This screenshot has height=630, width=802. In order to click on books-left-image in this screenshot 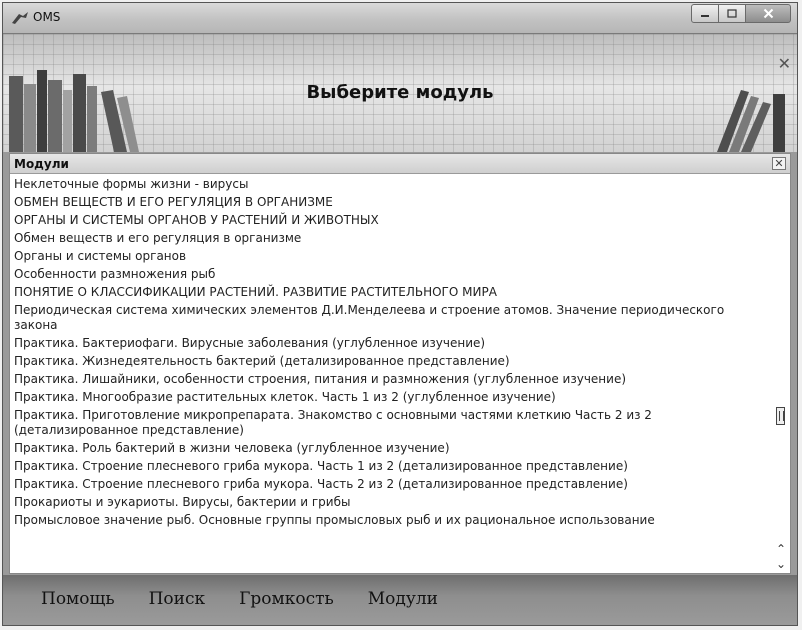, I will do `click(74, 111)`.